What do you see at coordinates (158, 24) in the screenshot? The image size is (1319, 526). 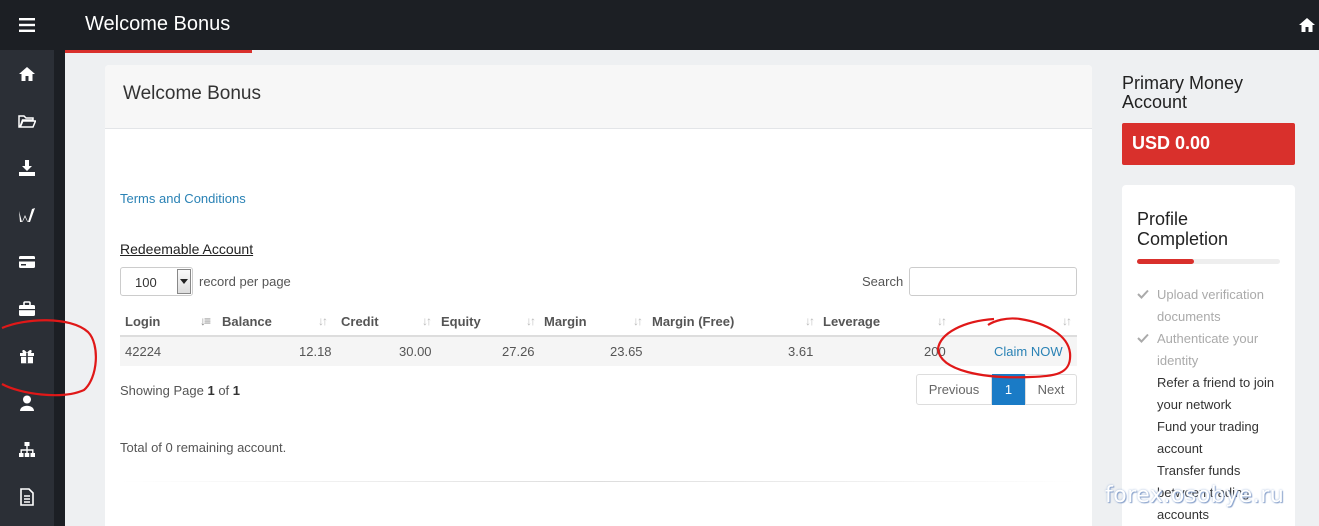 I see `page-title: Welcome Bonus` at bounding box center [158, 24].